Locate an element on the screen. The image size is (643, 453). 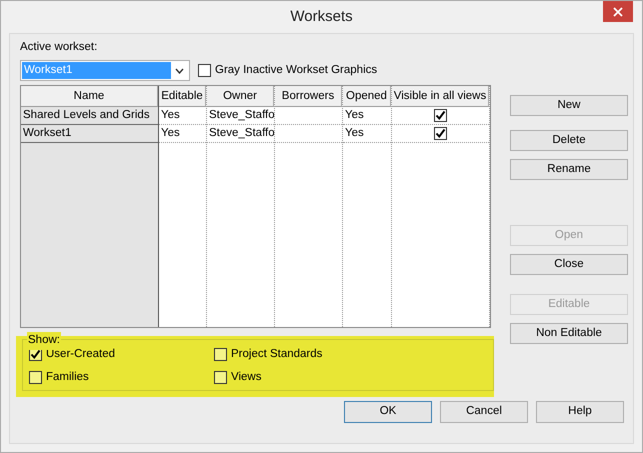
column-header: Opened is located at coordinates (367, 97).